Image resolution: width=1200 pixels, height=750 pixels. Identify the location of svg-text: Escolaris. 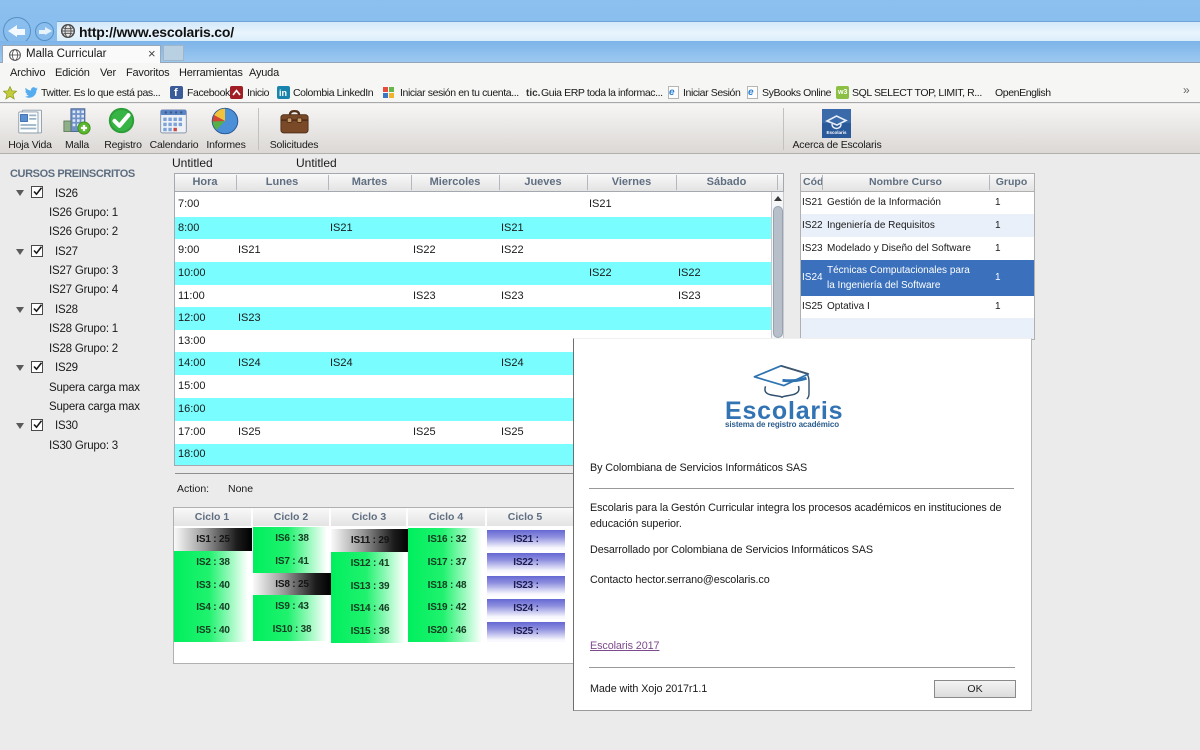
(836, 132).